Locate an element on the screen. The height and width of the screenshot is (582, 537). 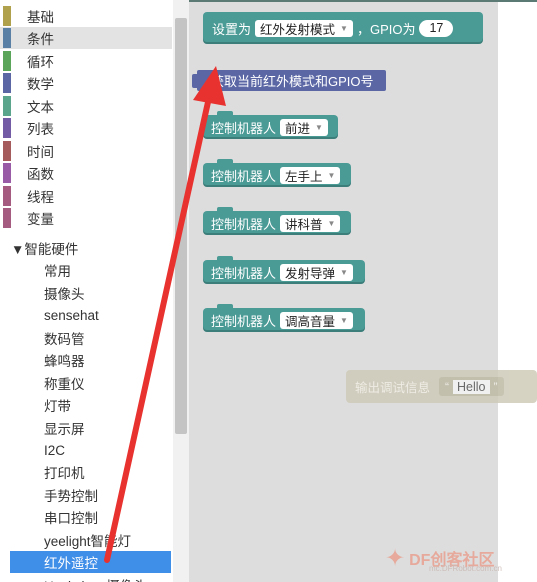
text-string-block: “ Hello ” is located at coordinates (471, 386).